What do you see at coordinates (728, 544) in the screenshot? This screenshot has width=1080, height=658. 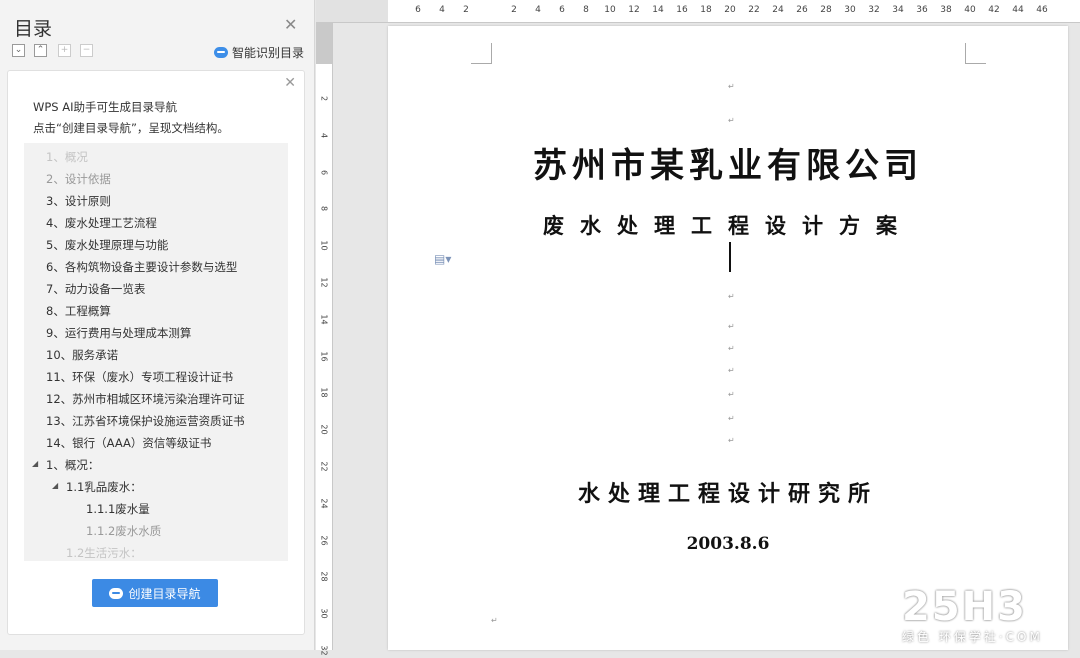 I see `document-date: 2003.8.6` at bounding box center [728, 544].